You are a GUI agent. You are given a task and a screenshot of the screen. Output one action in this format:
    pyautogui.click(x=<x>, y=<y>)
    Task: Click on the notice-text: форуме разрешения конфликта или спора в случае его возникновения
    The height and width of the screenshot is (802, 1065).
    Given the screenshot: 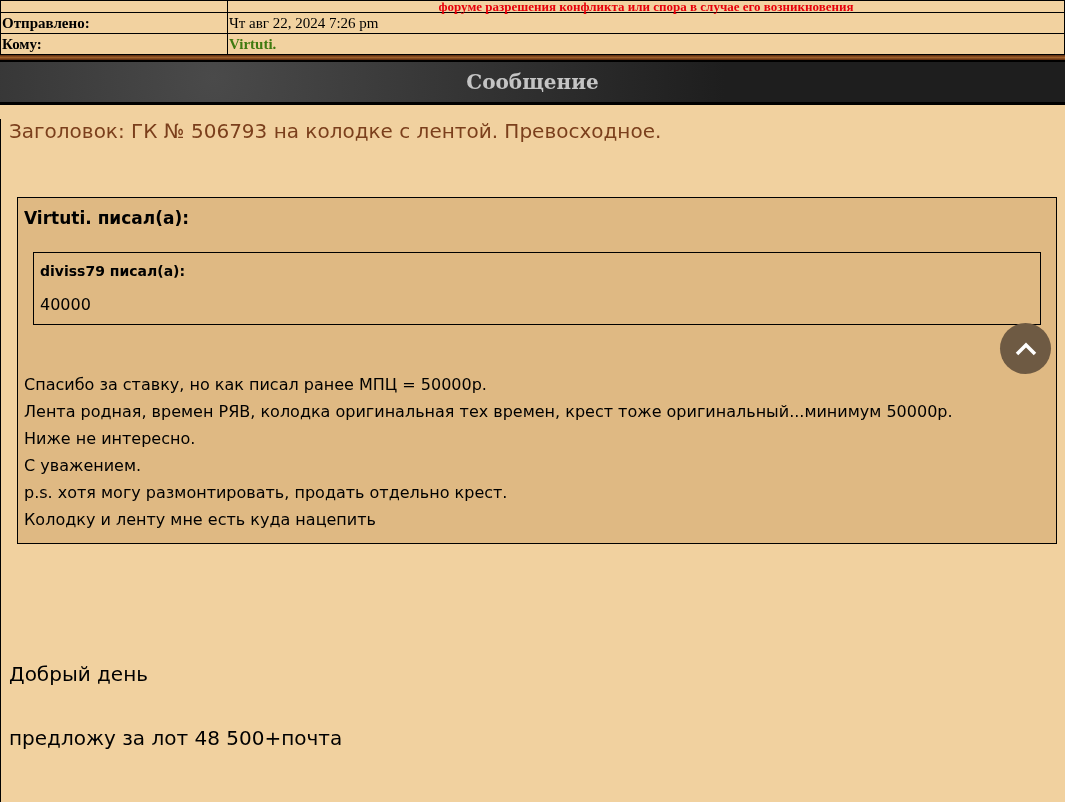 What is the action you would take?
    pyautogui.click(x=646, y=7)
    